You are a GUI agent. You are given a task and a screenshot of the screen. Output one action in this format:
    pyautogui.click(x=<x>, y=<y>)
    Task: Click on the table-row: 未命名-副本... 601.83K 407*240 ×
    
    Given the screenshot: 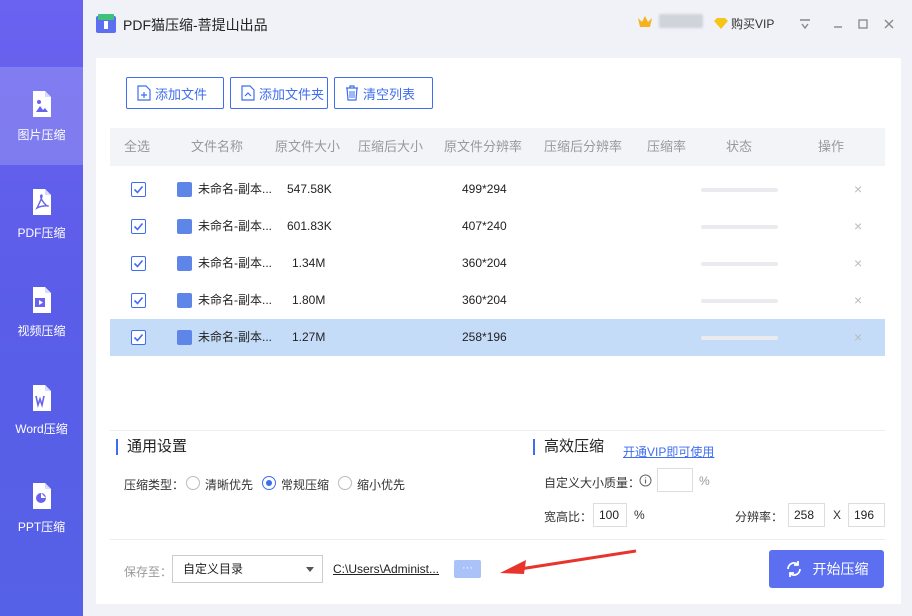 What is the action you would take?
    pyautogui.click(x=497, y=226)
    